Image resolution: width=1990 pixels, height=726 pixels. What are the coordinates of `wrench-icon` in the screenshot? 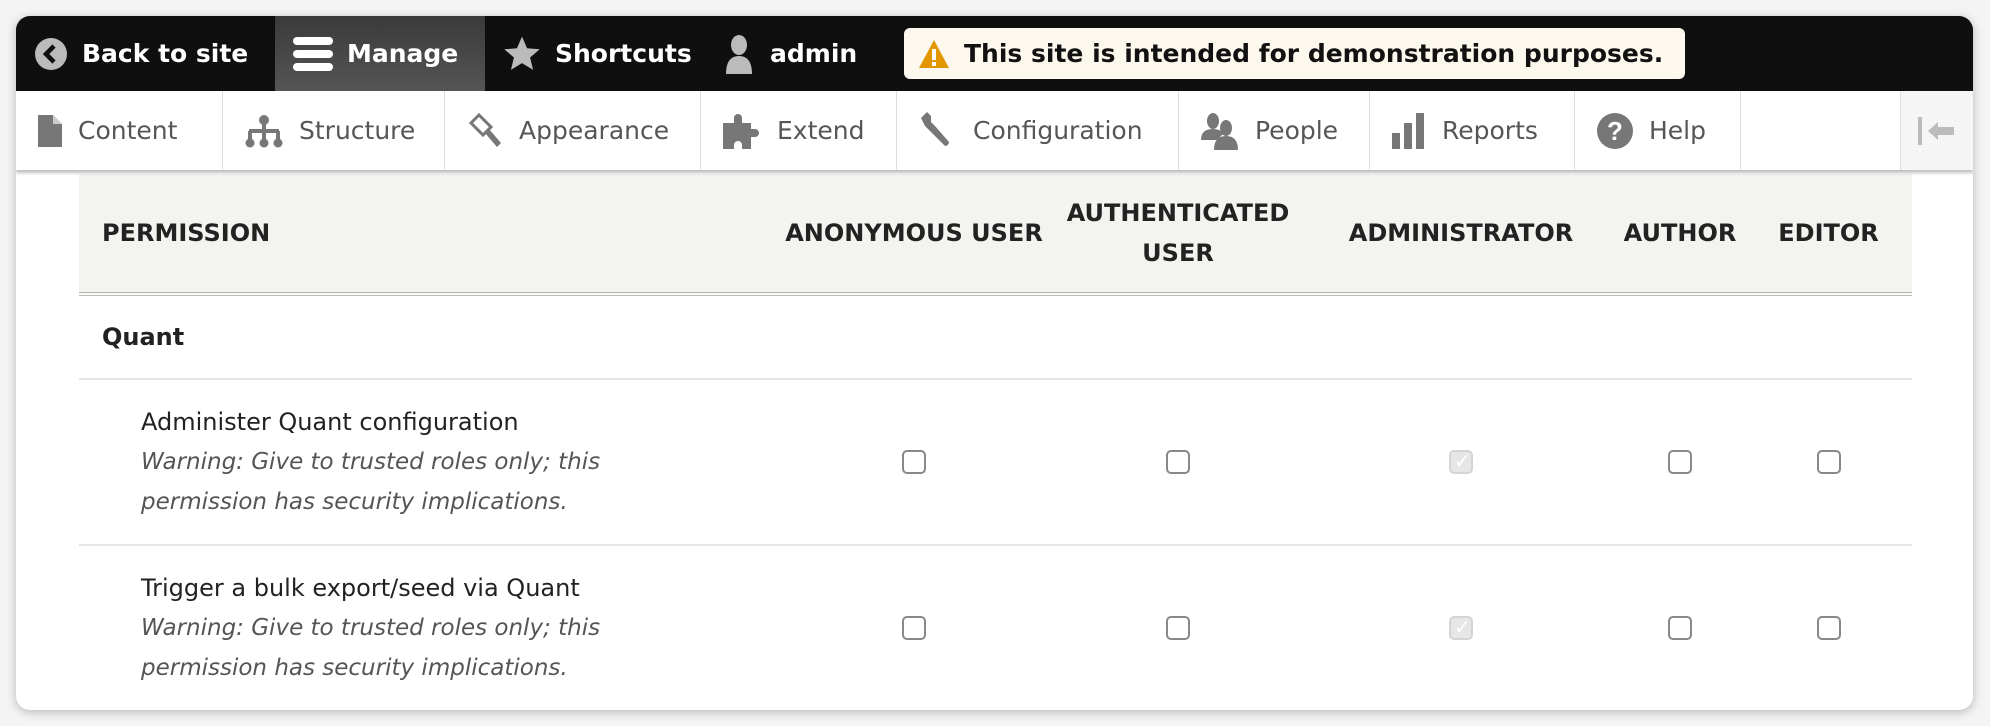 It's located at (935, 128).